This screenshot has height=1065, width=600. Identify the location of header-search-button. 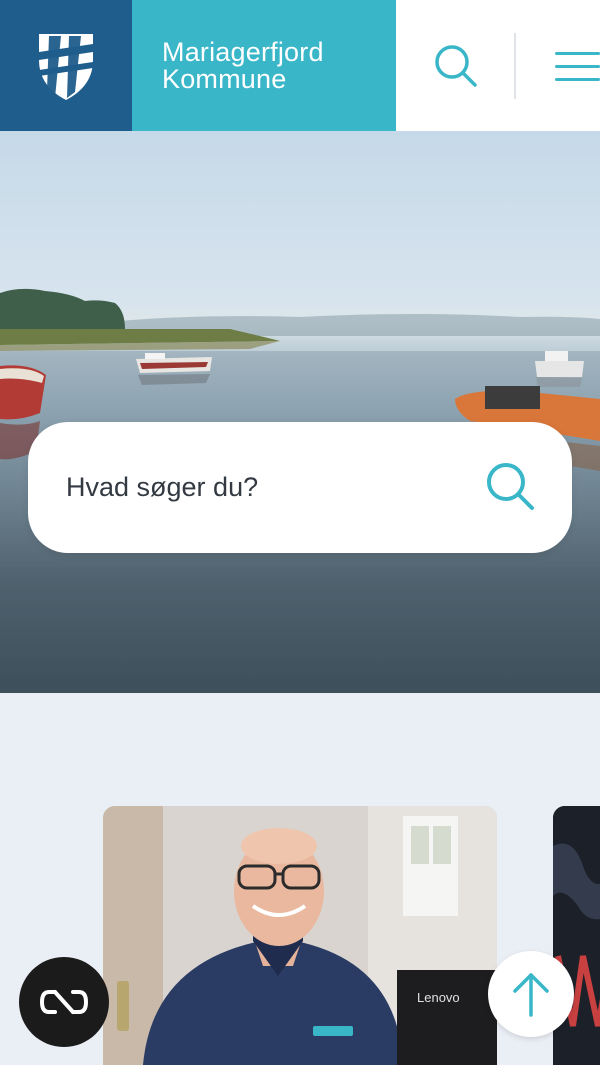
(456, 66).